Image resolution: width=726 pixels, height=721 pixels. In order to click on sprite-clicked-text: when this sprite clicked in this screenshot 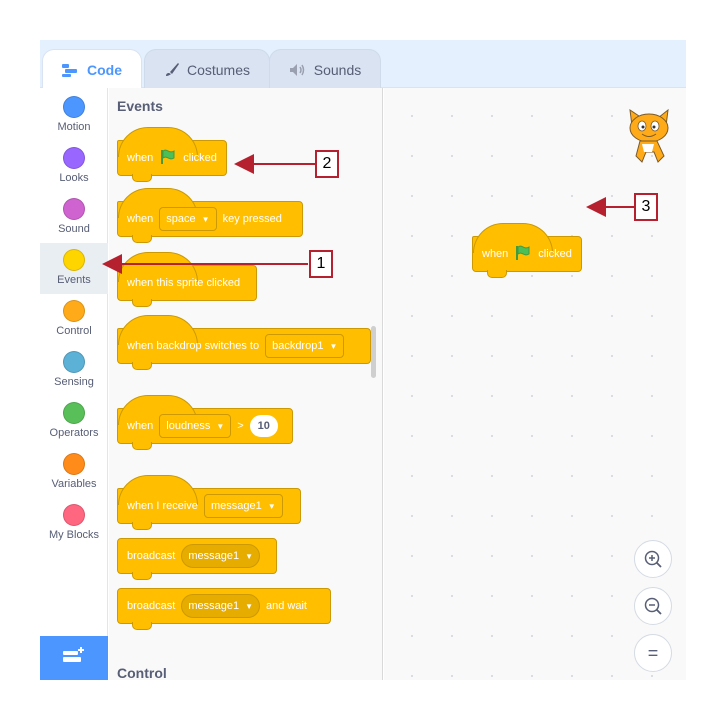, I will do `click(184, 283)`.